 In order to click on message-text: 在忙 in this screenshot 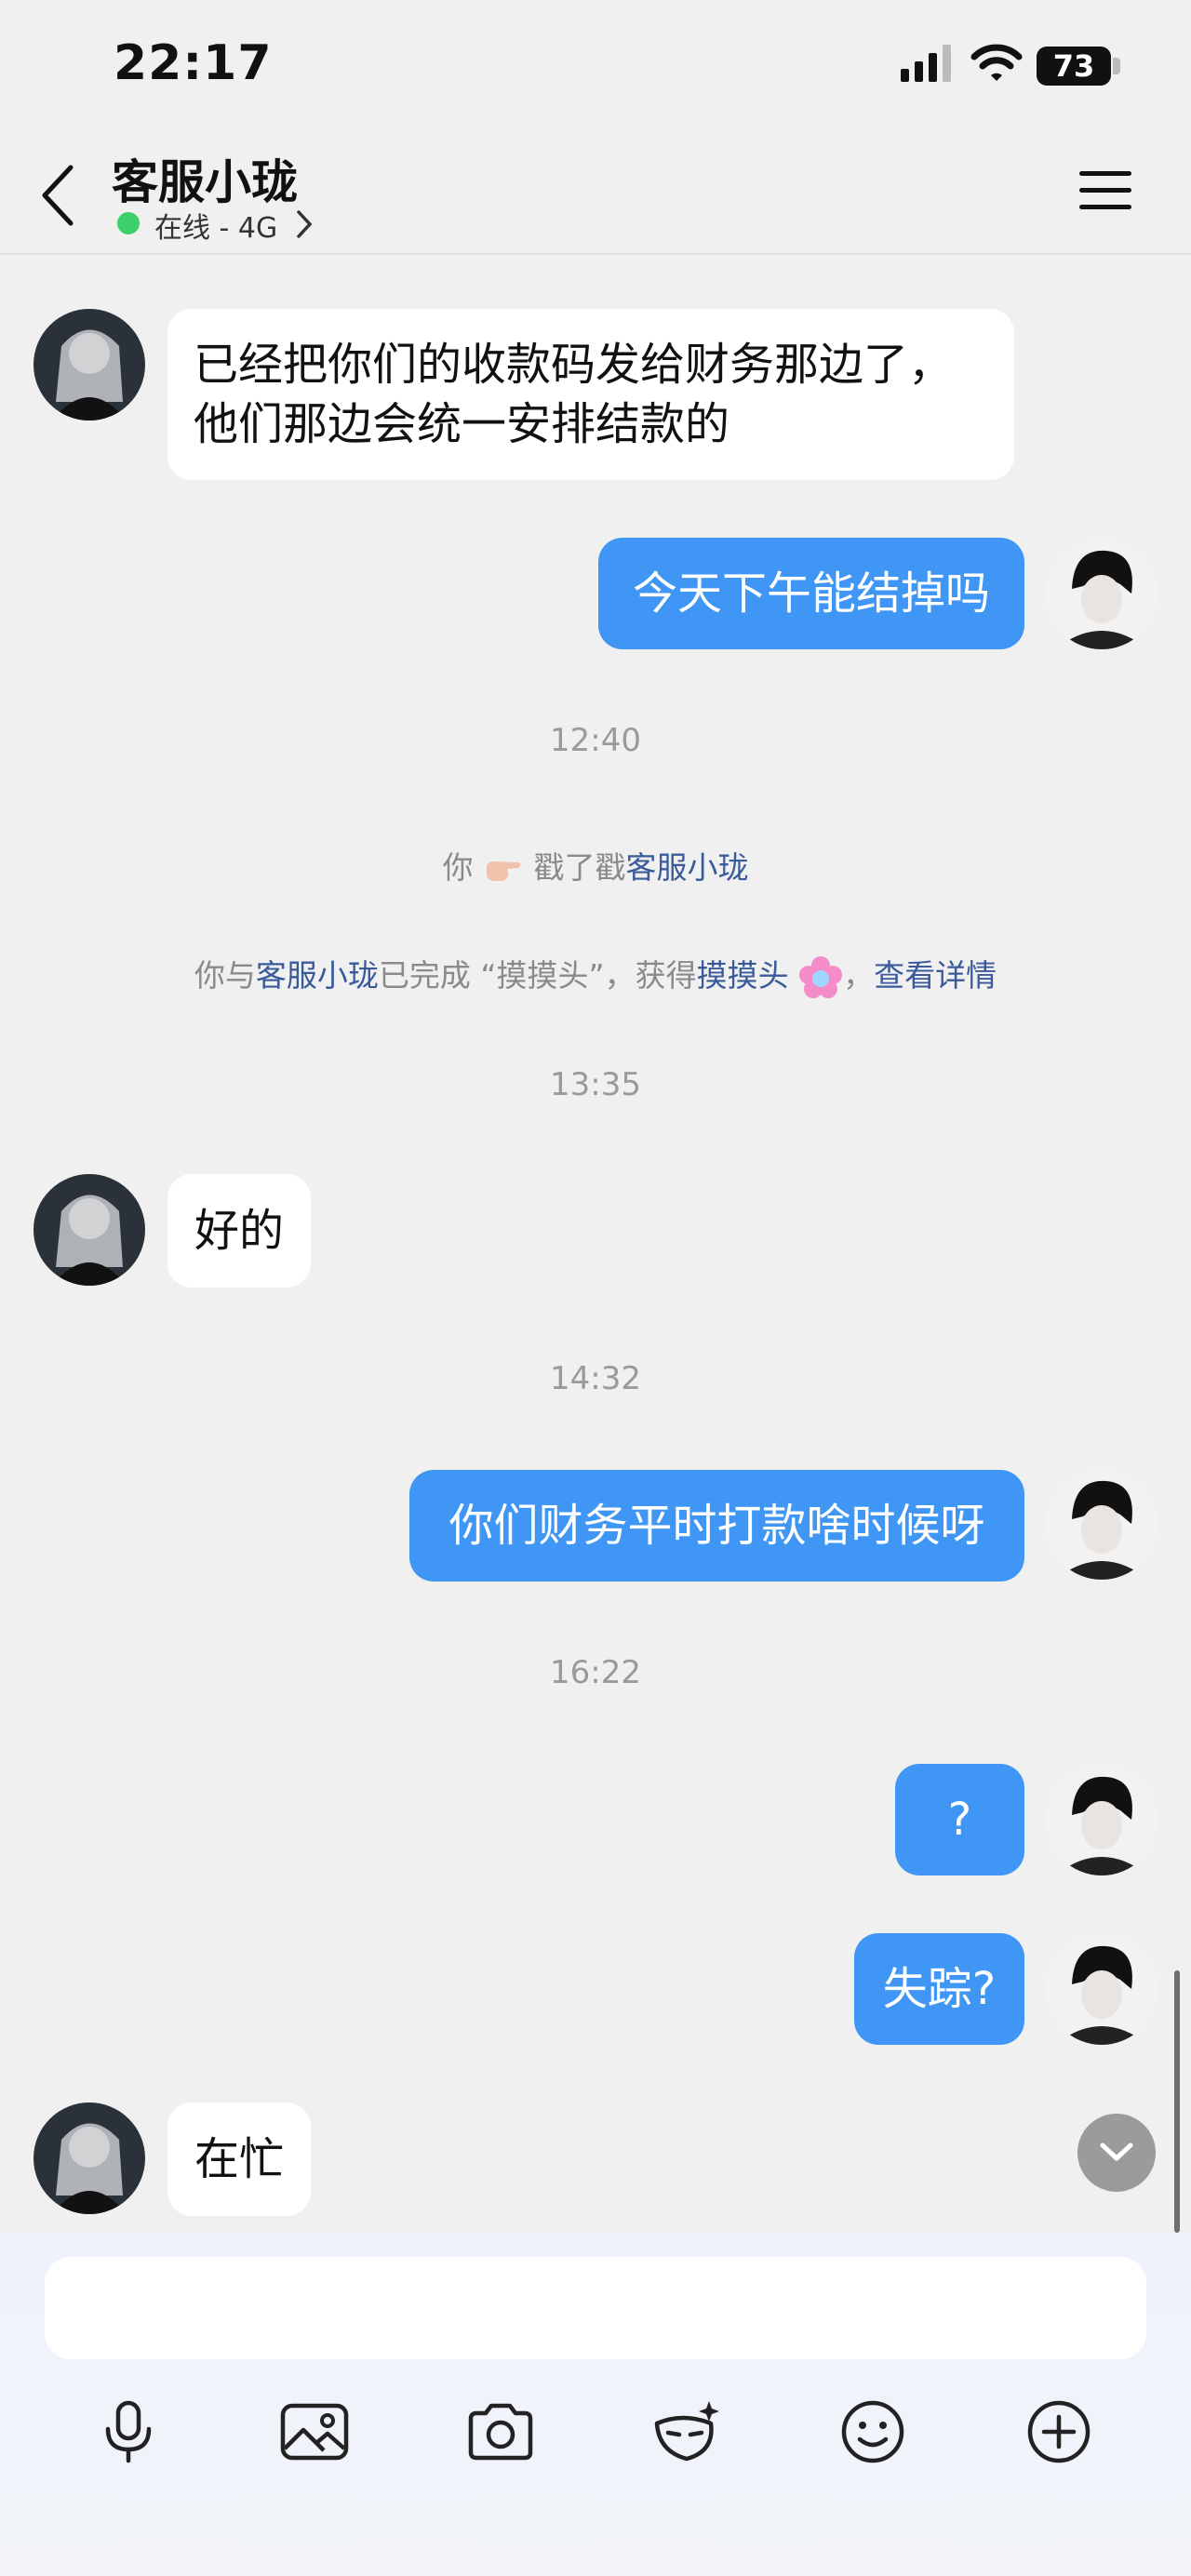, I will do `click(239, 2159)`.